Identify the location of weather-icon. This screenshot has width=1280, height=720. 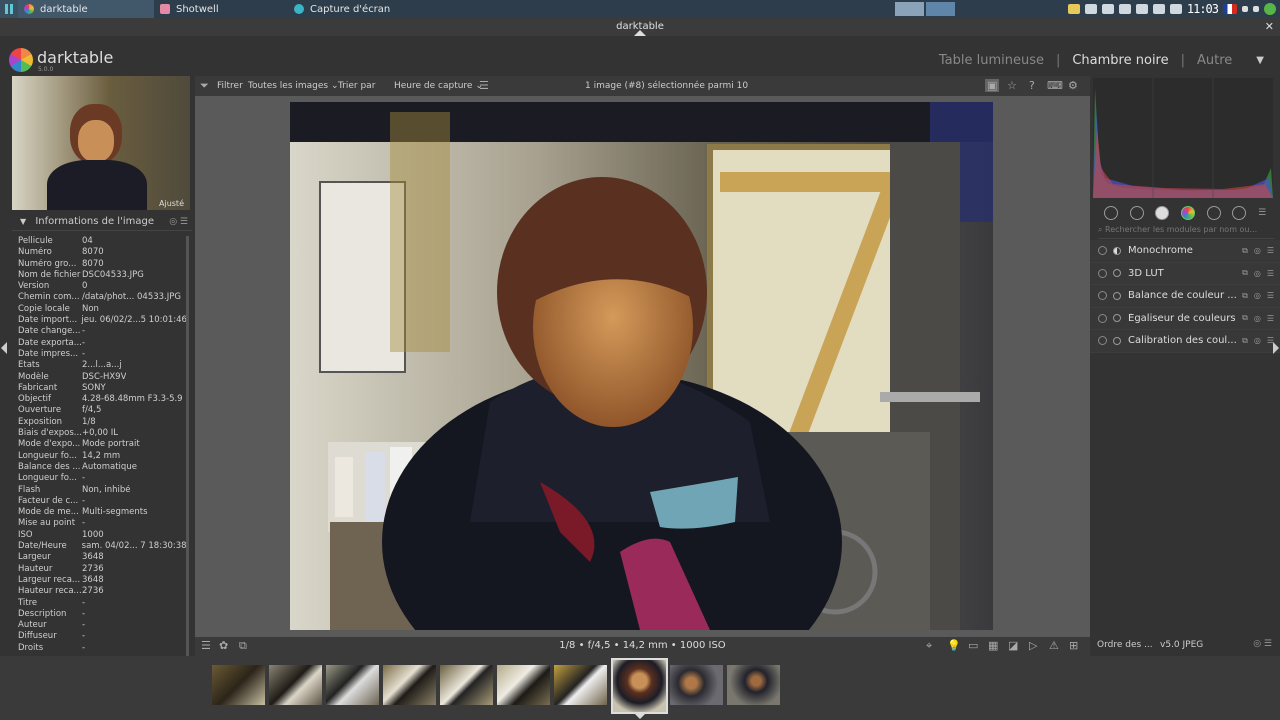
(1175, 9).